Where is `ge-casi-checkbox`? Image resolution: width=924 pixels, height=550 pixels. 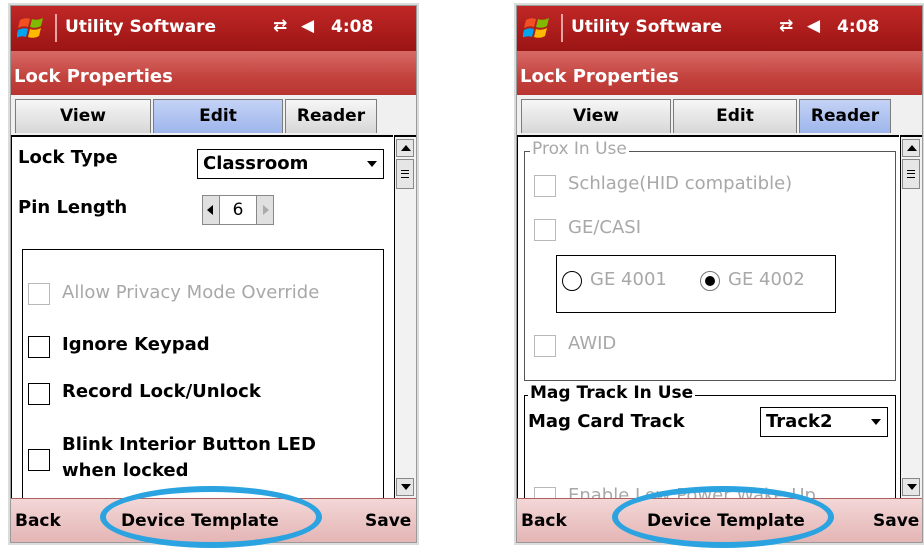
ge-casi-checkbox is located at coordinates (545, 230).